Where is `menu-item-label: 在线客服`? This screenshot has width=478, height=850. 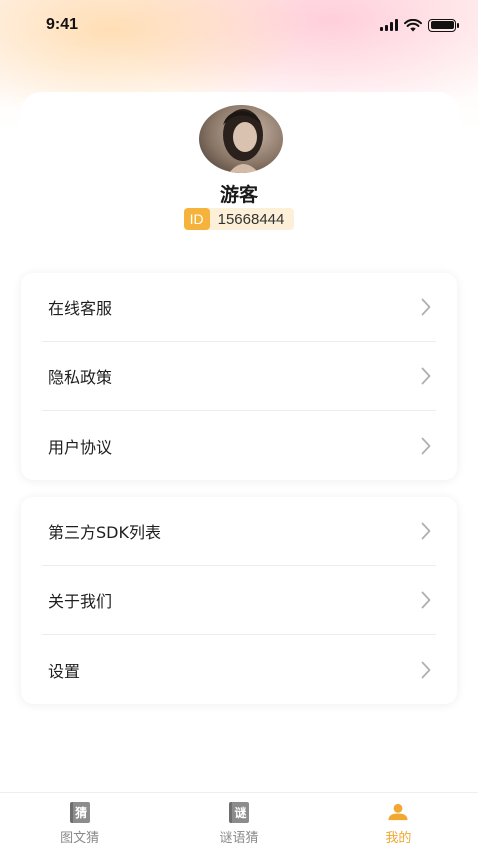
menu-item-label: 在线客服 is located at coordinates (80, 308).